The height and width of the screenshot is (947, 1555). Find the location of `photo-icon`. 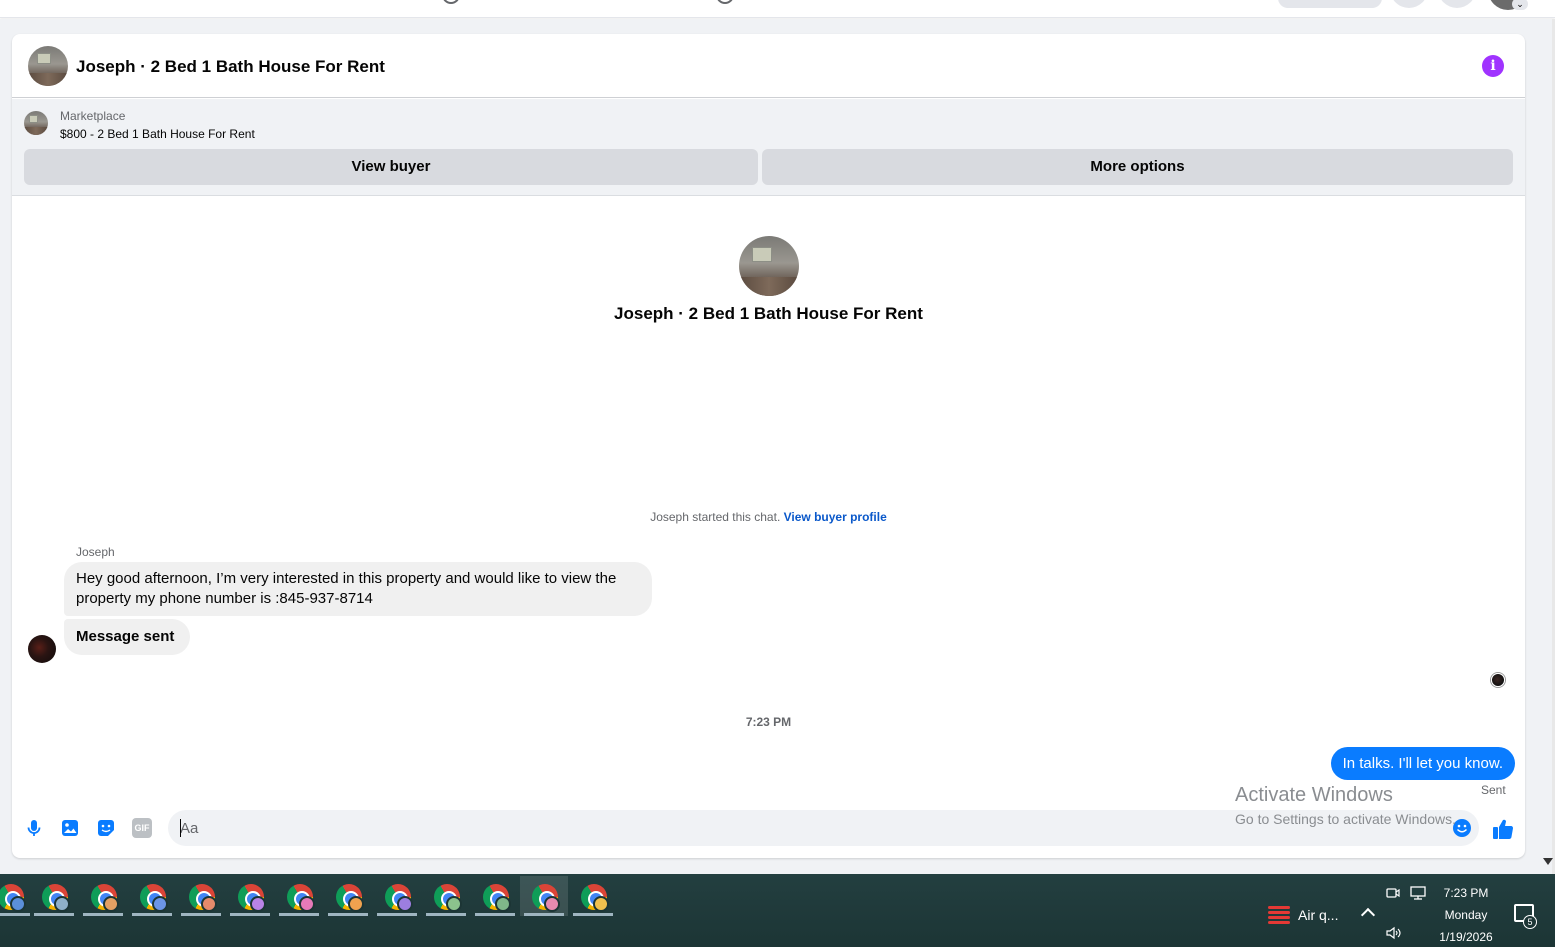

photo-icon is located at coordinates (70, 828).